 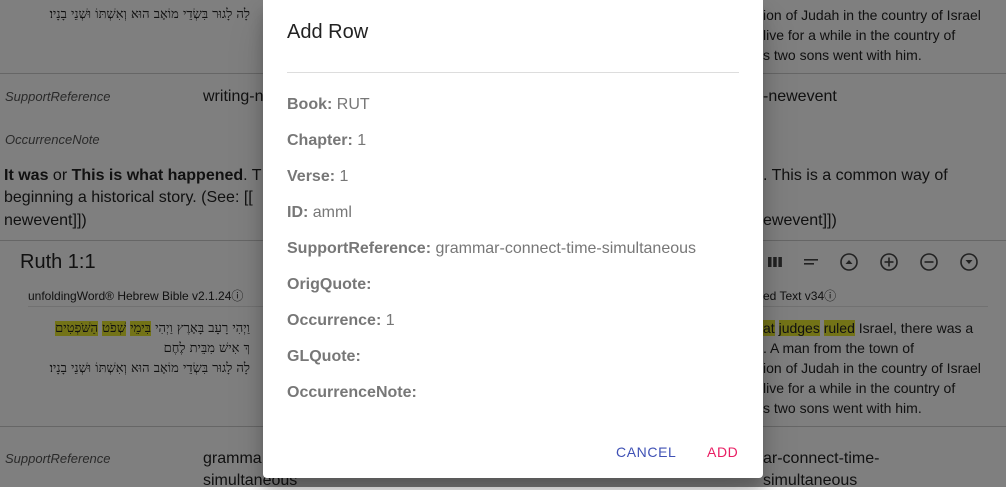 I want to click on field-book: Book: RUT, so click(x=328, y=105).